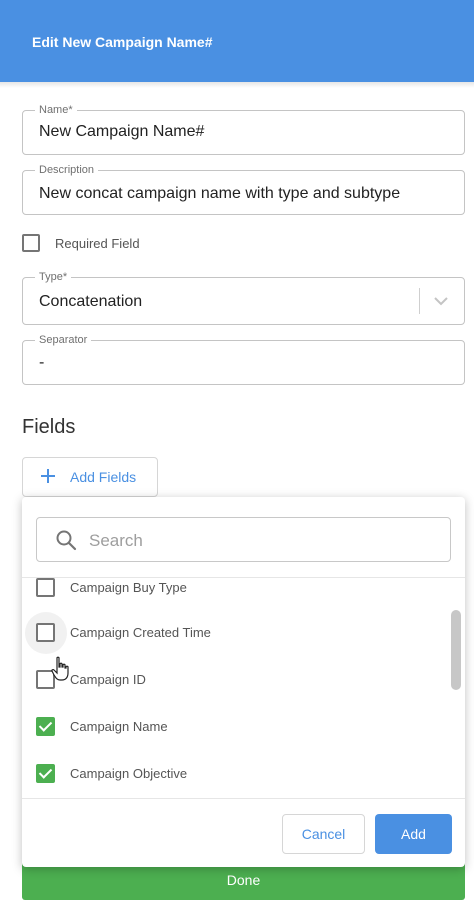  Describe the element at coordinates (441, 301) in the screenshot. I see `chevron-down-icon` at that location.